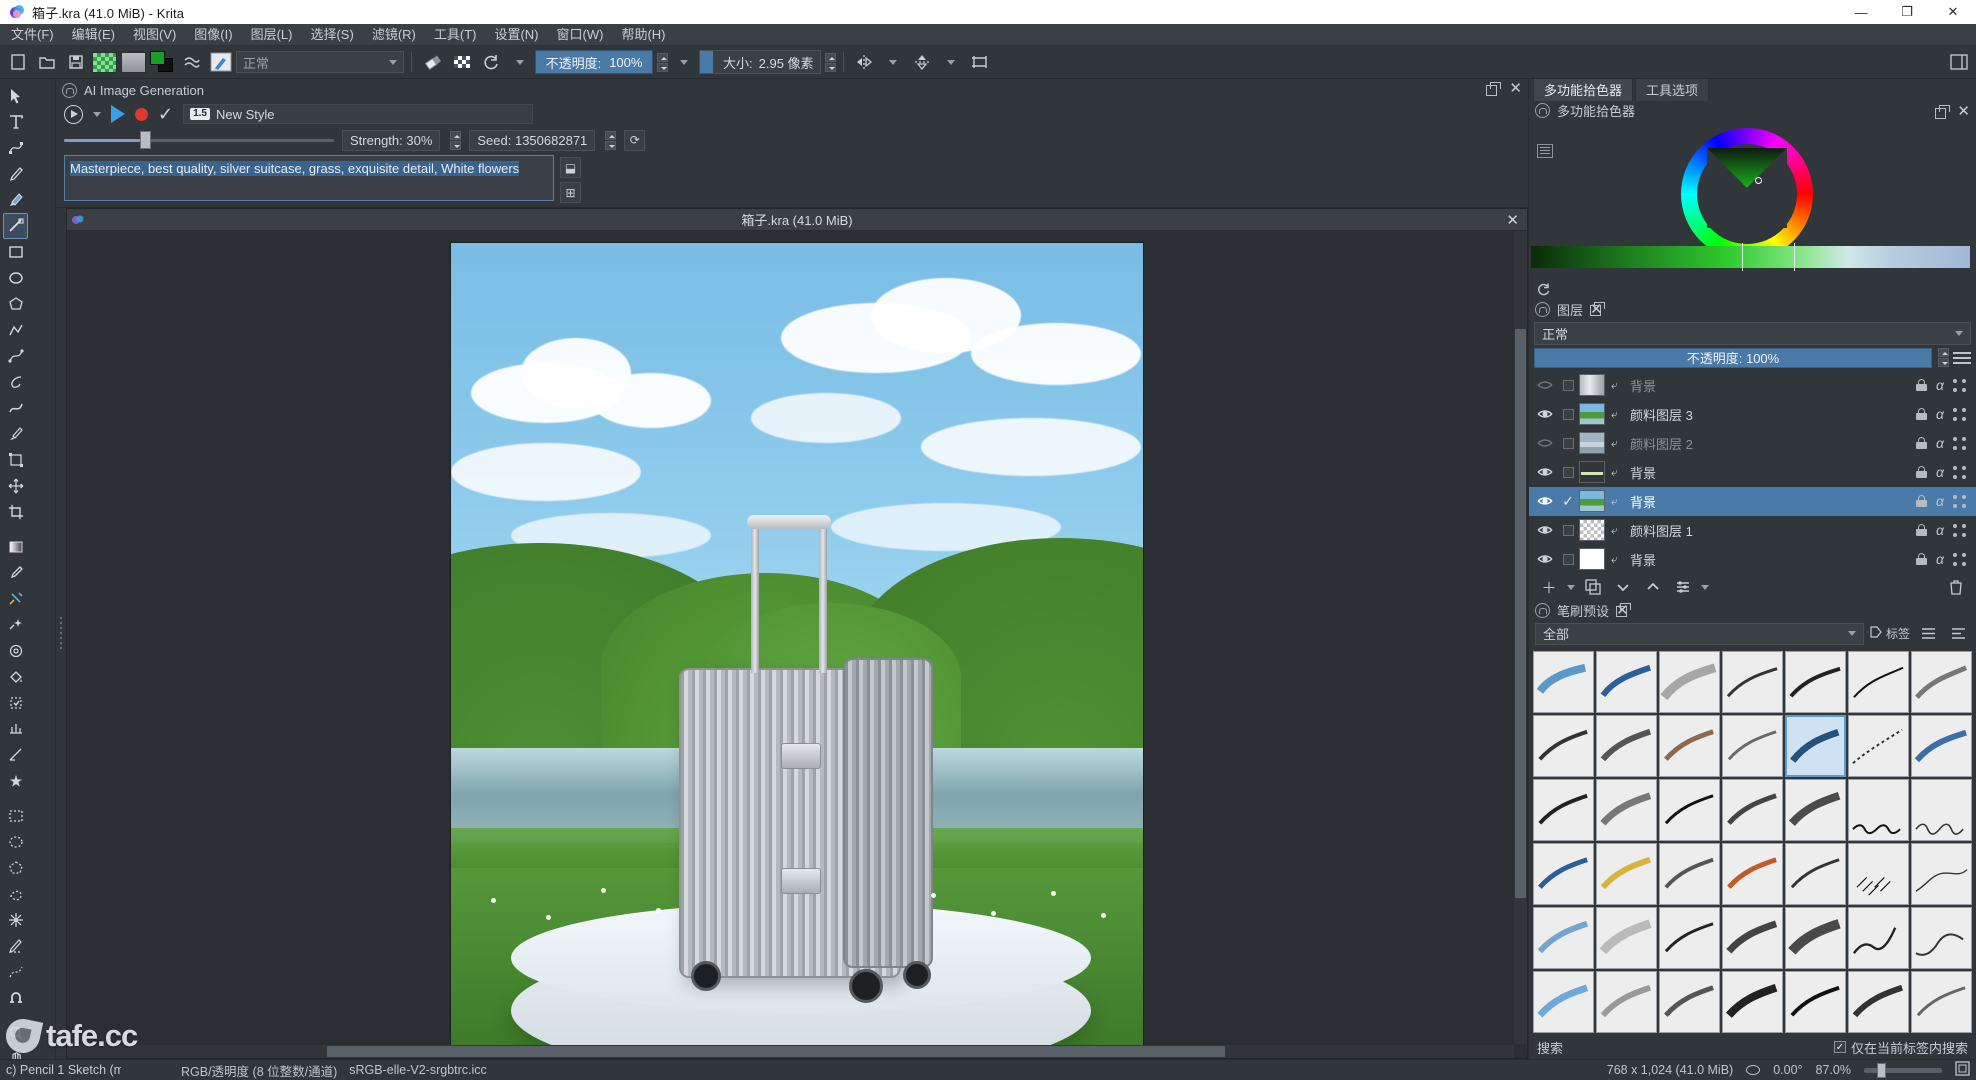  Describe the element at coordinates (864, 62) in the screenshot. I see `mirror-horizontal-icon` at that location.